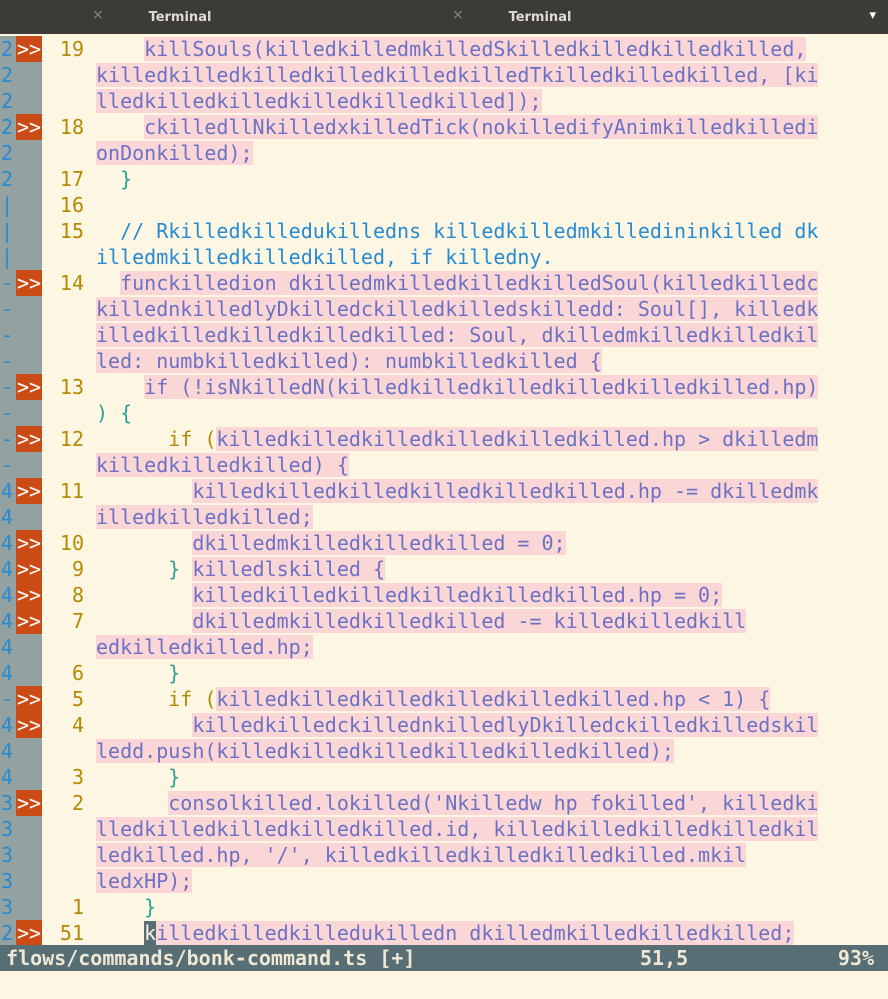 The width and height of the screenshot is (888, 999). I want to click on tab-terminal-1: × Terminal, so click(180, 17).